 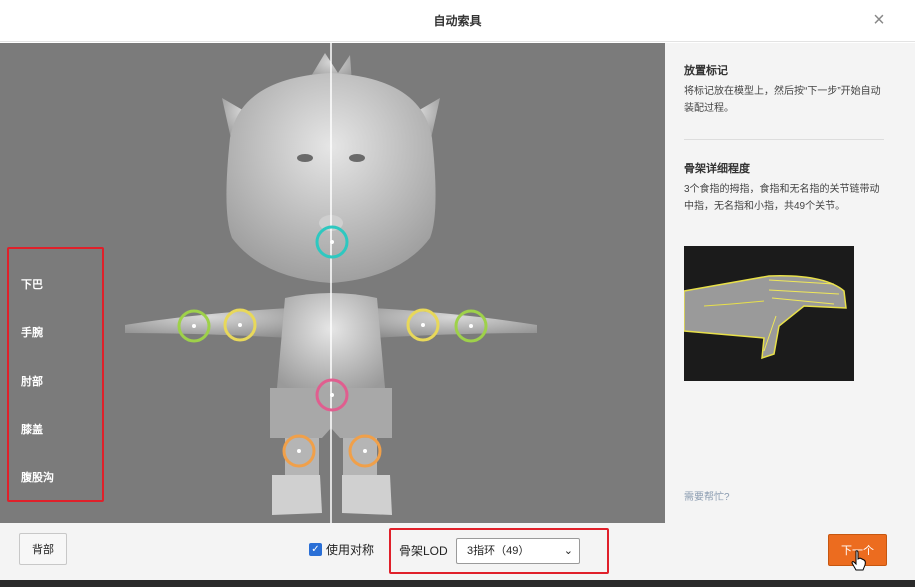 What do you see at coordinates (457, 583) in the screenshot?
I see `taskbar` at bounding box center [457, 583].